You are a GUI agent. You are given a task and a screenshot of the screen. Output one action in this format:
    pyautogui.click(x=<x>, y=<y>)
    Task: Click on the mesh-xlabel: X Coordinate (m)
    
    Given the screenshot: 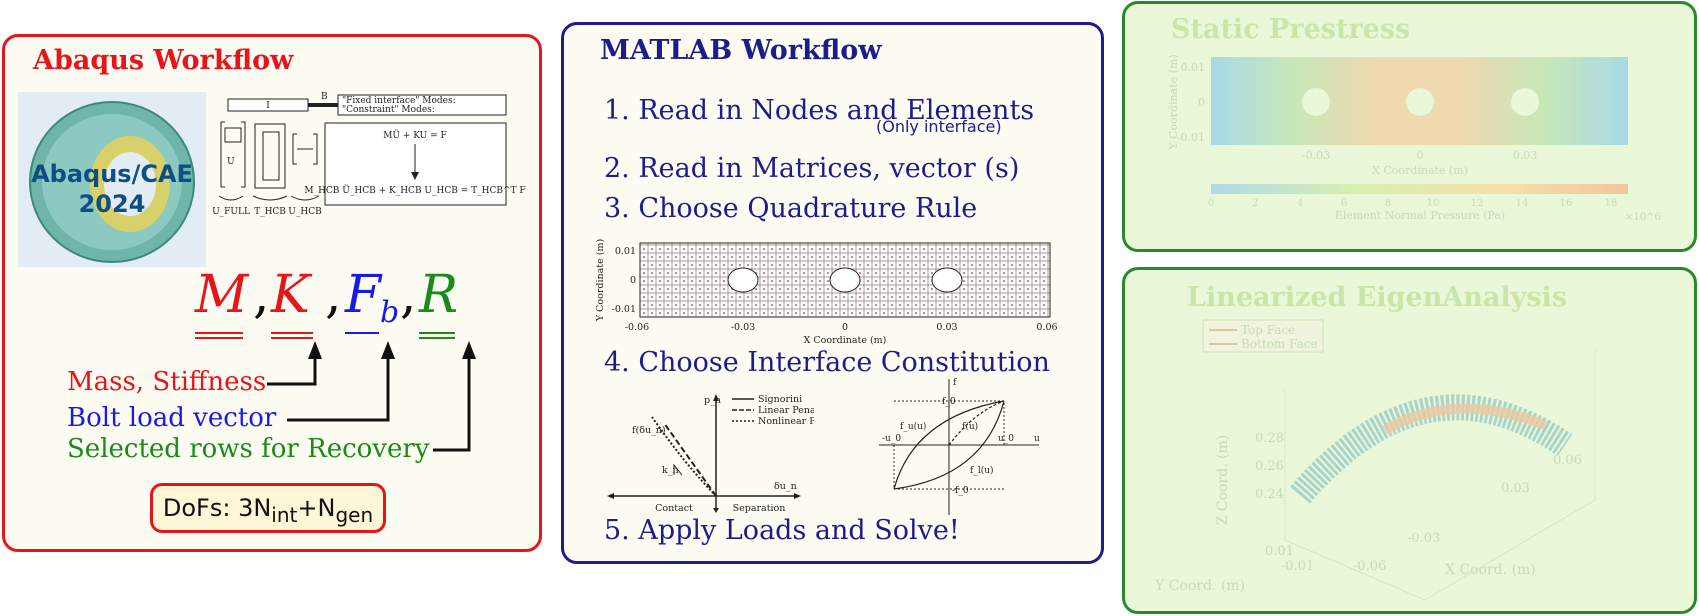 What is the action you would take?
    pyautogui.click(x=845, y=340)
    